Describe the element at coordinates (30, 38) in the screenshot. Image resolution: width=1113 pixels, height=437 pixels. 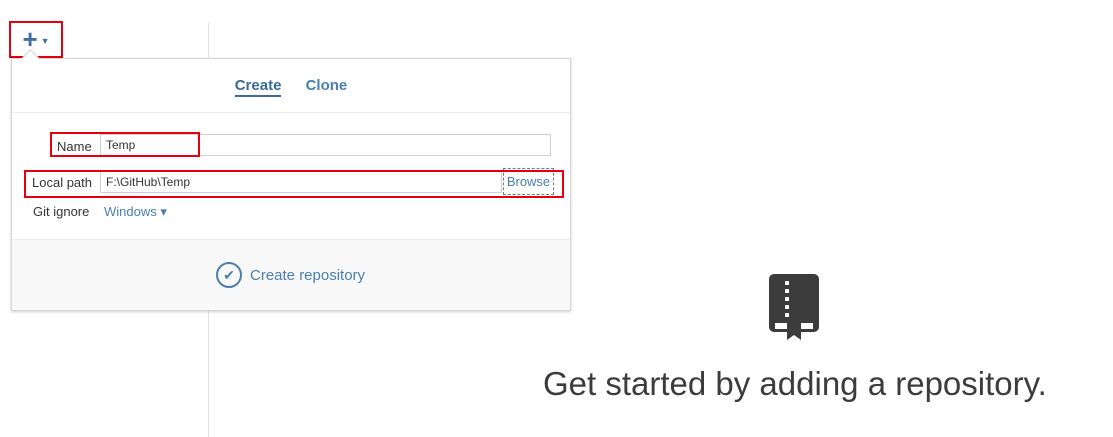
I see `plus-icon: +` at that location.